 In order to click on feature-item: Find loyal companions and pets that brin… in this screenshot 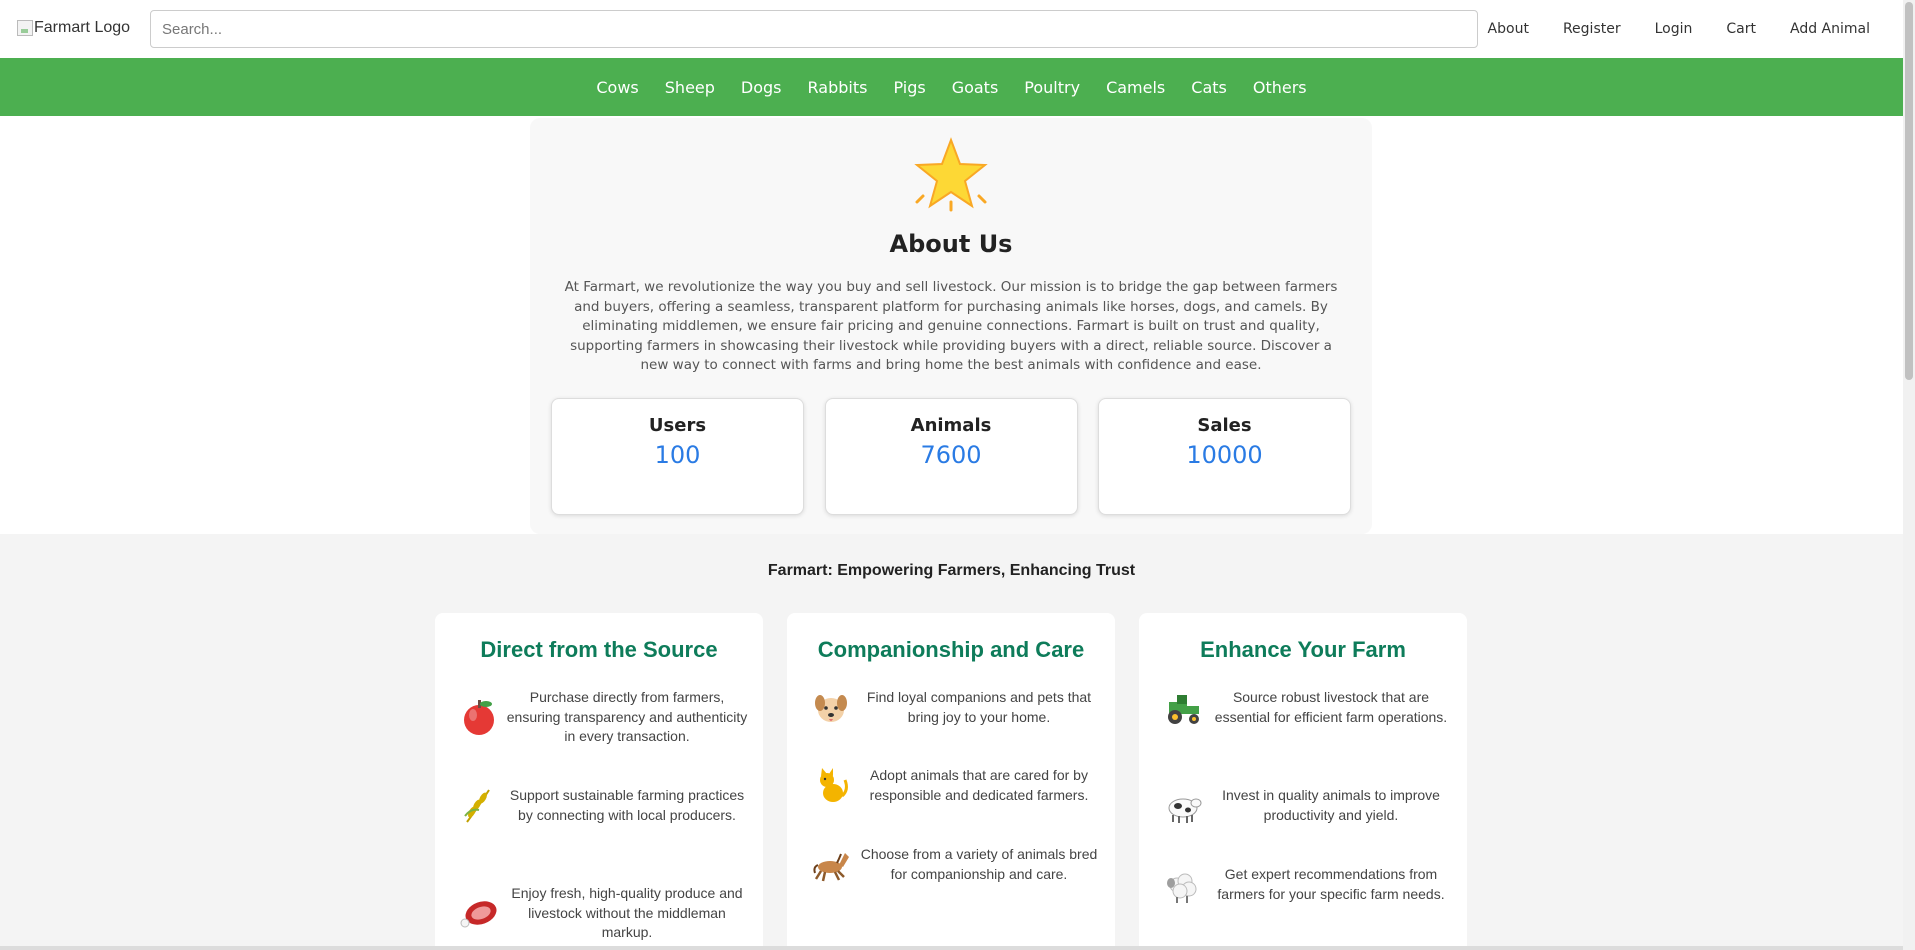, I will do `click(956, 708)`.